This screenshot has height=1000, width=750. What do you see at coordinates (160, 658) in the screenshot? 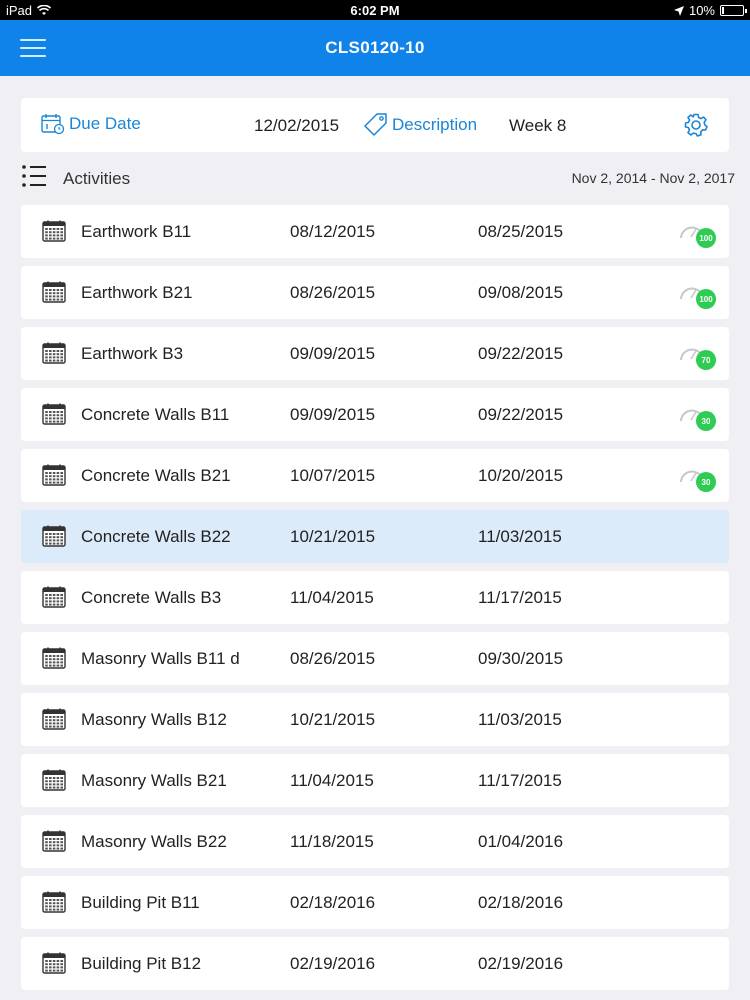
I see `activity-name: Masonry Walls B11 d` at bounding box center [160, 658].